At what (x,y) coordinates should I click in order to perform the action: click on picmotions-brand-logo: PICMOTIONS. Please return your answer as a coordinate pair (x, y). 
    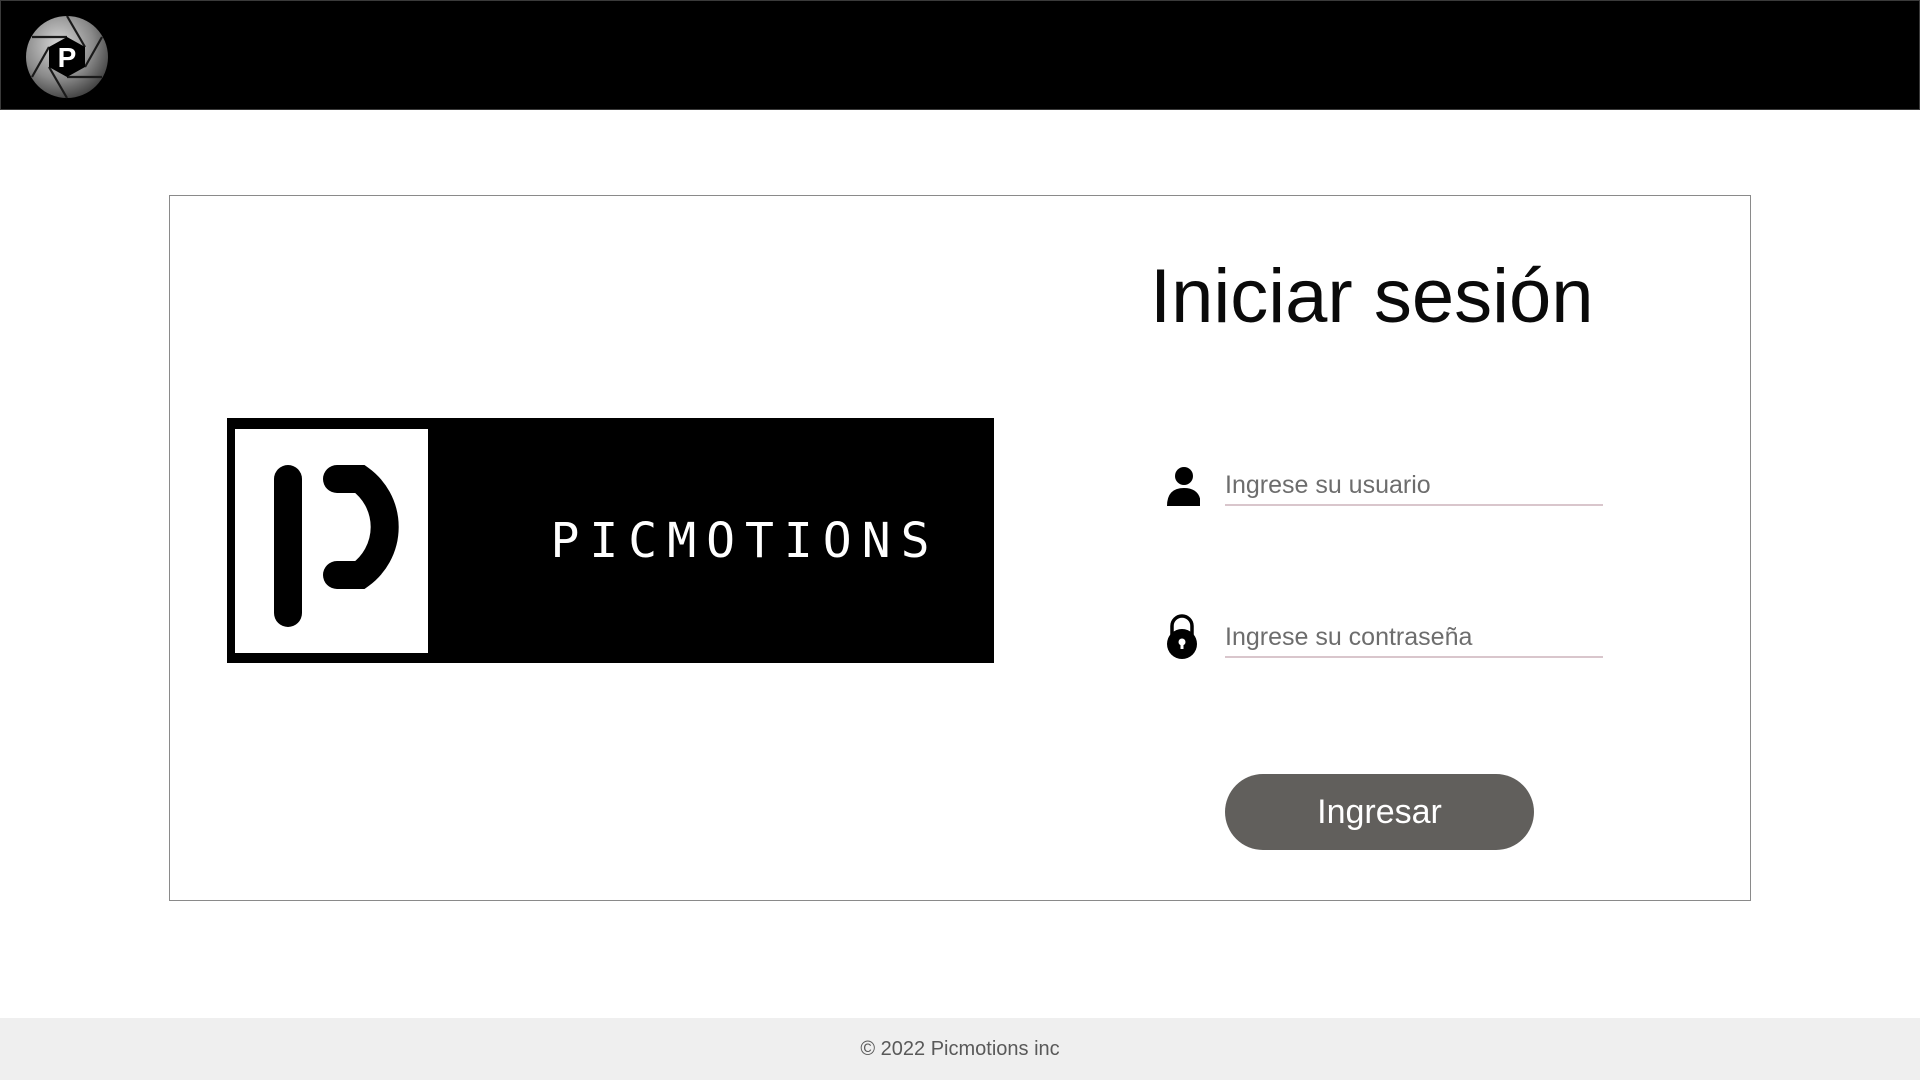
    Looking at the image, I should click on (610, 540).